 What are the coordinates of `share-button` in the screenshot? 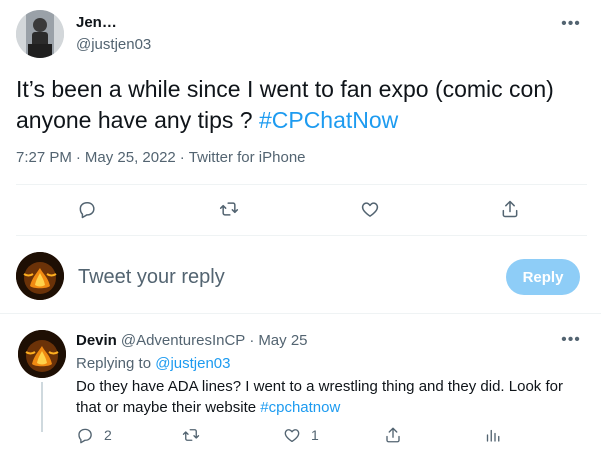 It's located at (510, 209).